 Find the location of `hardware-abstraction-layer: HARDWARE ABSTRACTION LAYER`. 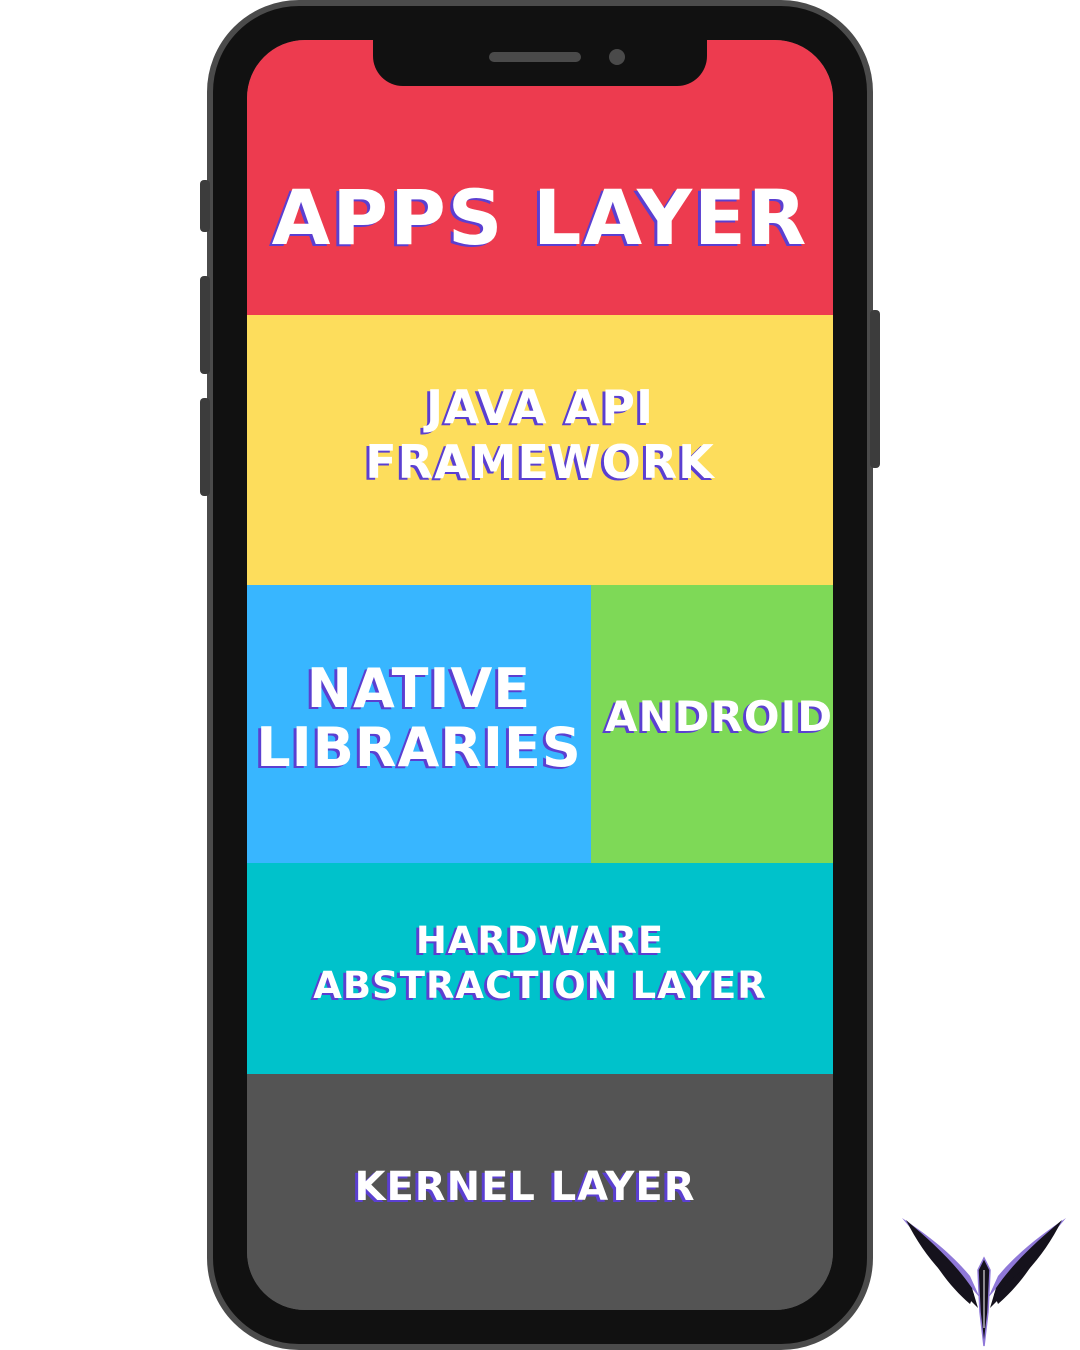

hardware-abstraction-layer: HARDWARE ABSTRACTION LAYER is located at coordinates (540, 968).